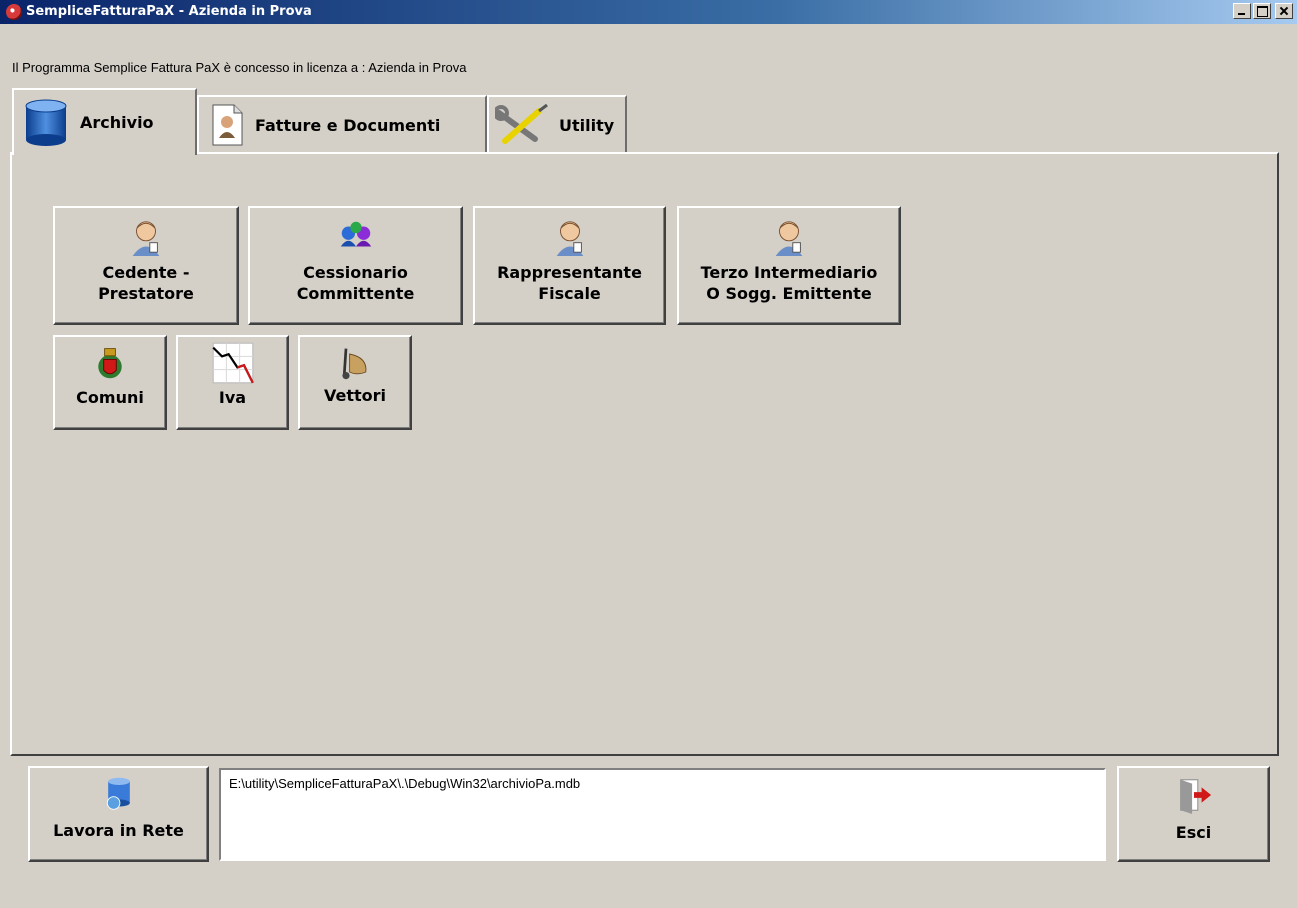 This screenshot has width=1297, height=908. What do you see at coordinates (1284, 11) in the screenshot?
I see `close-button` at bounding box center [1284, 11].